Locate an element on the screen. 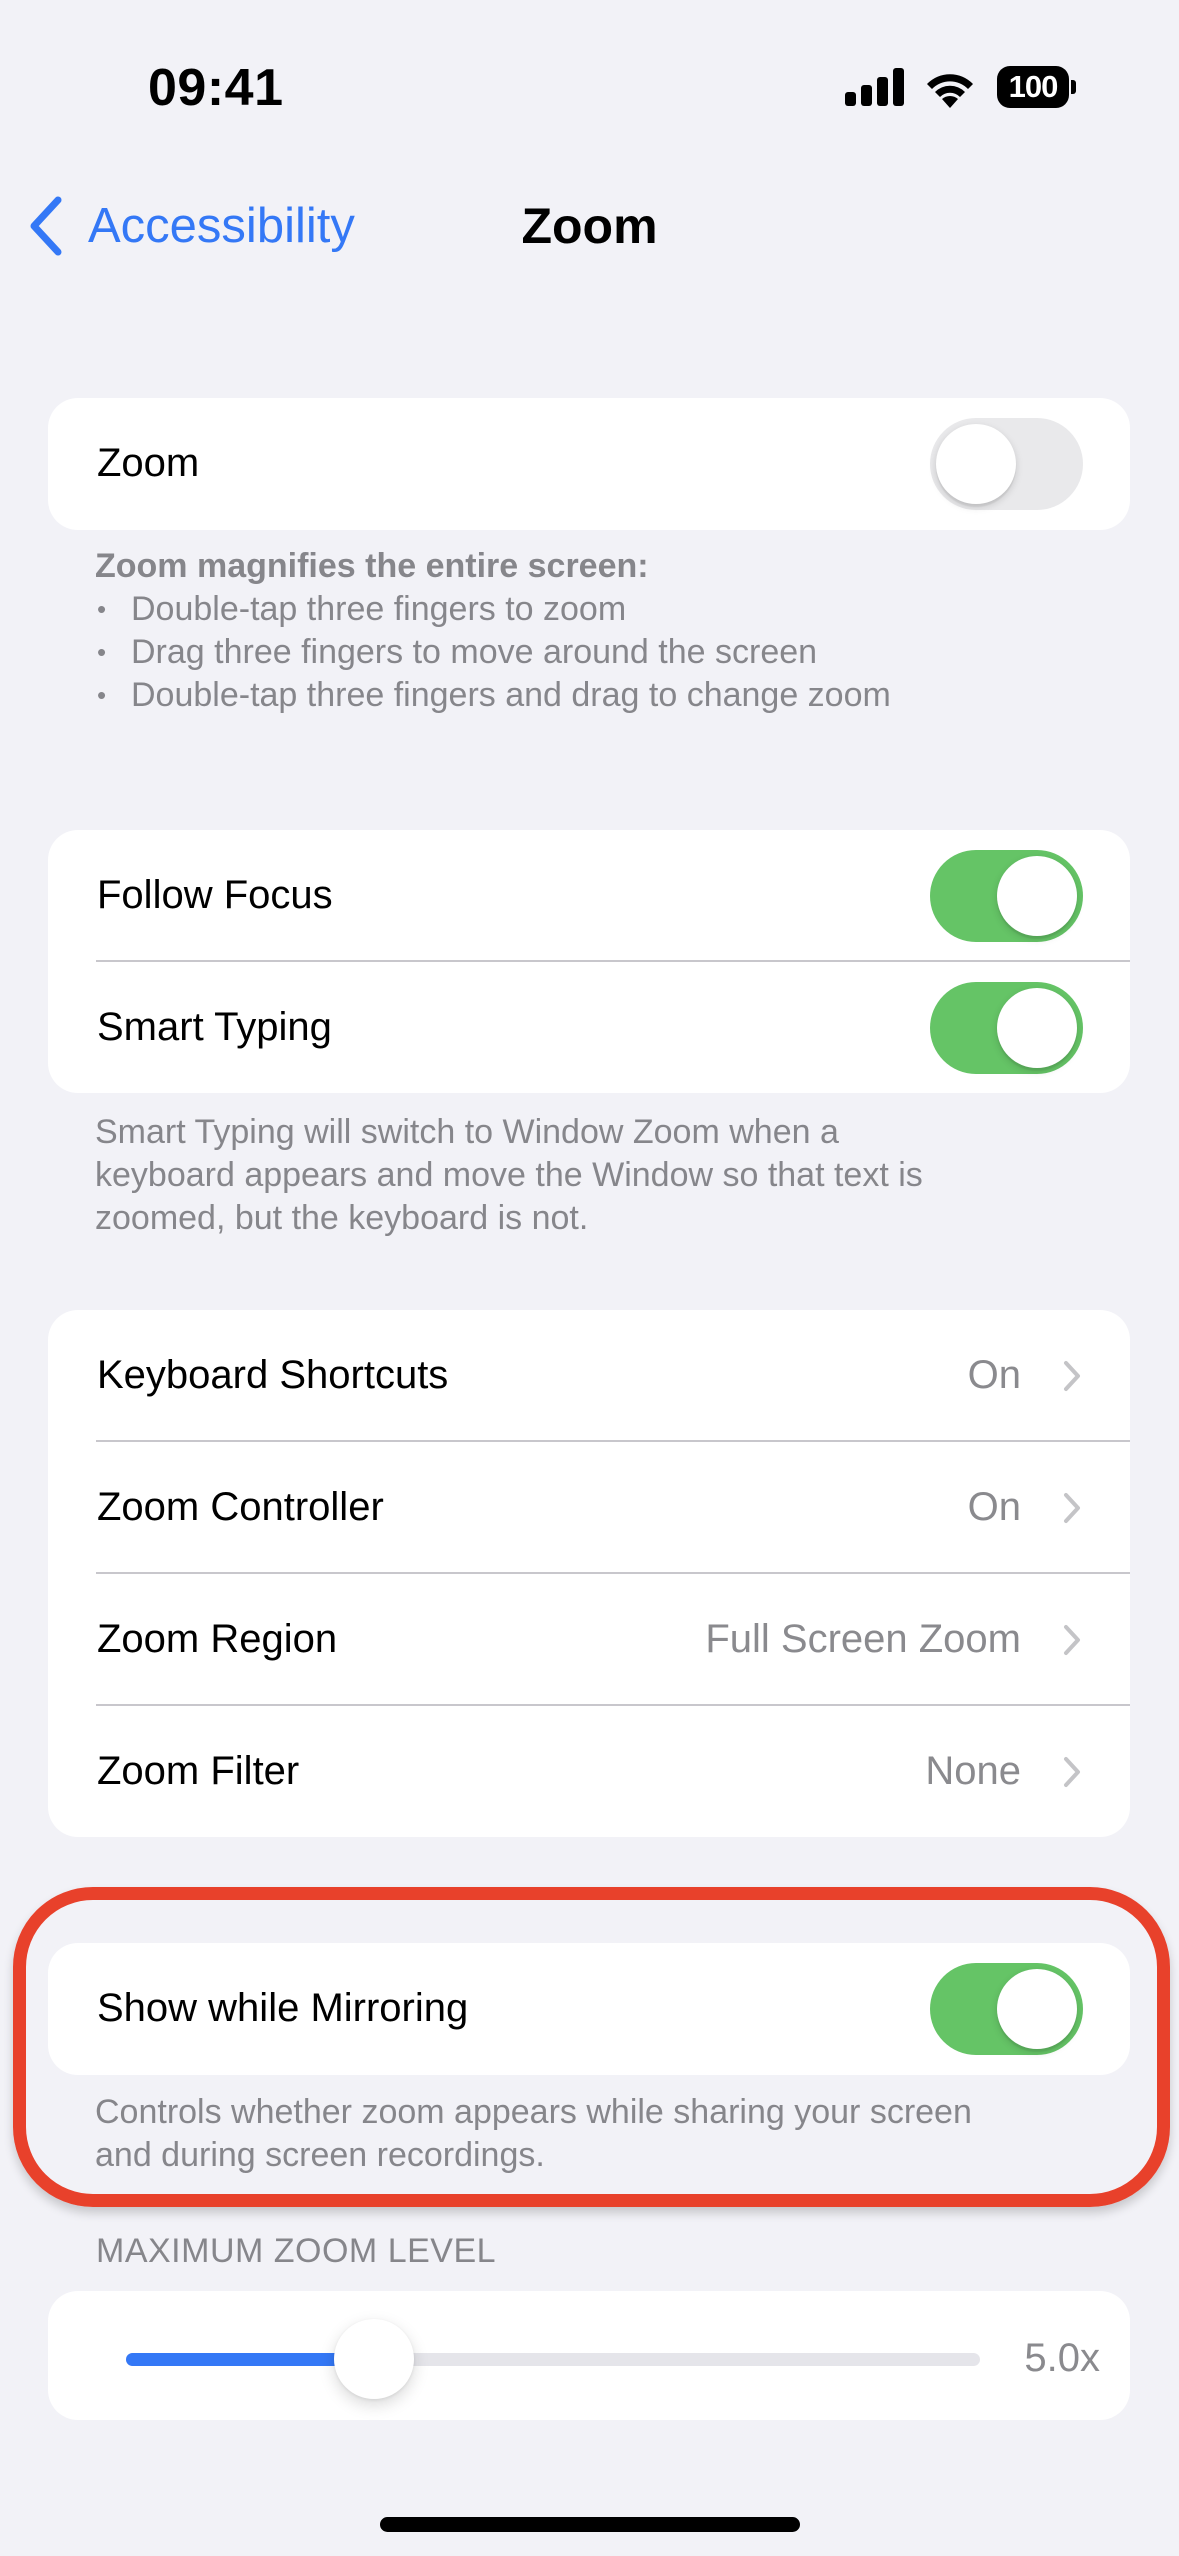 The width and height of the screenshot is (1179, 2556). smart-typing-toggle is located at coordinates (1006, 1028).